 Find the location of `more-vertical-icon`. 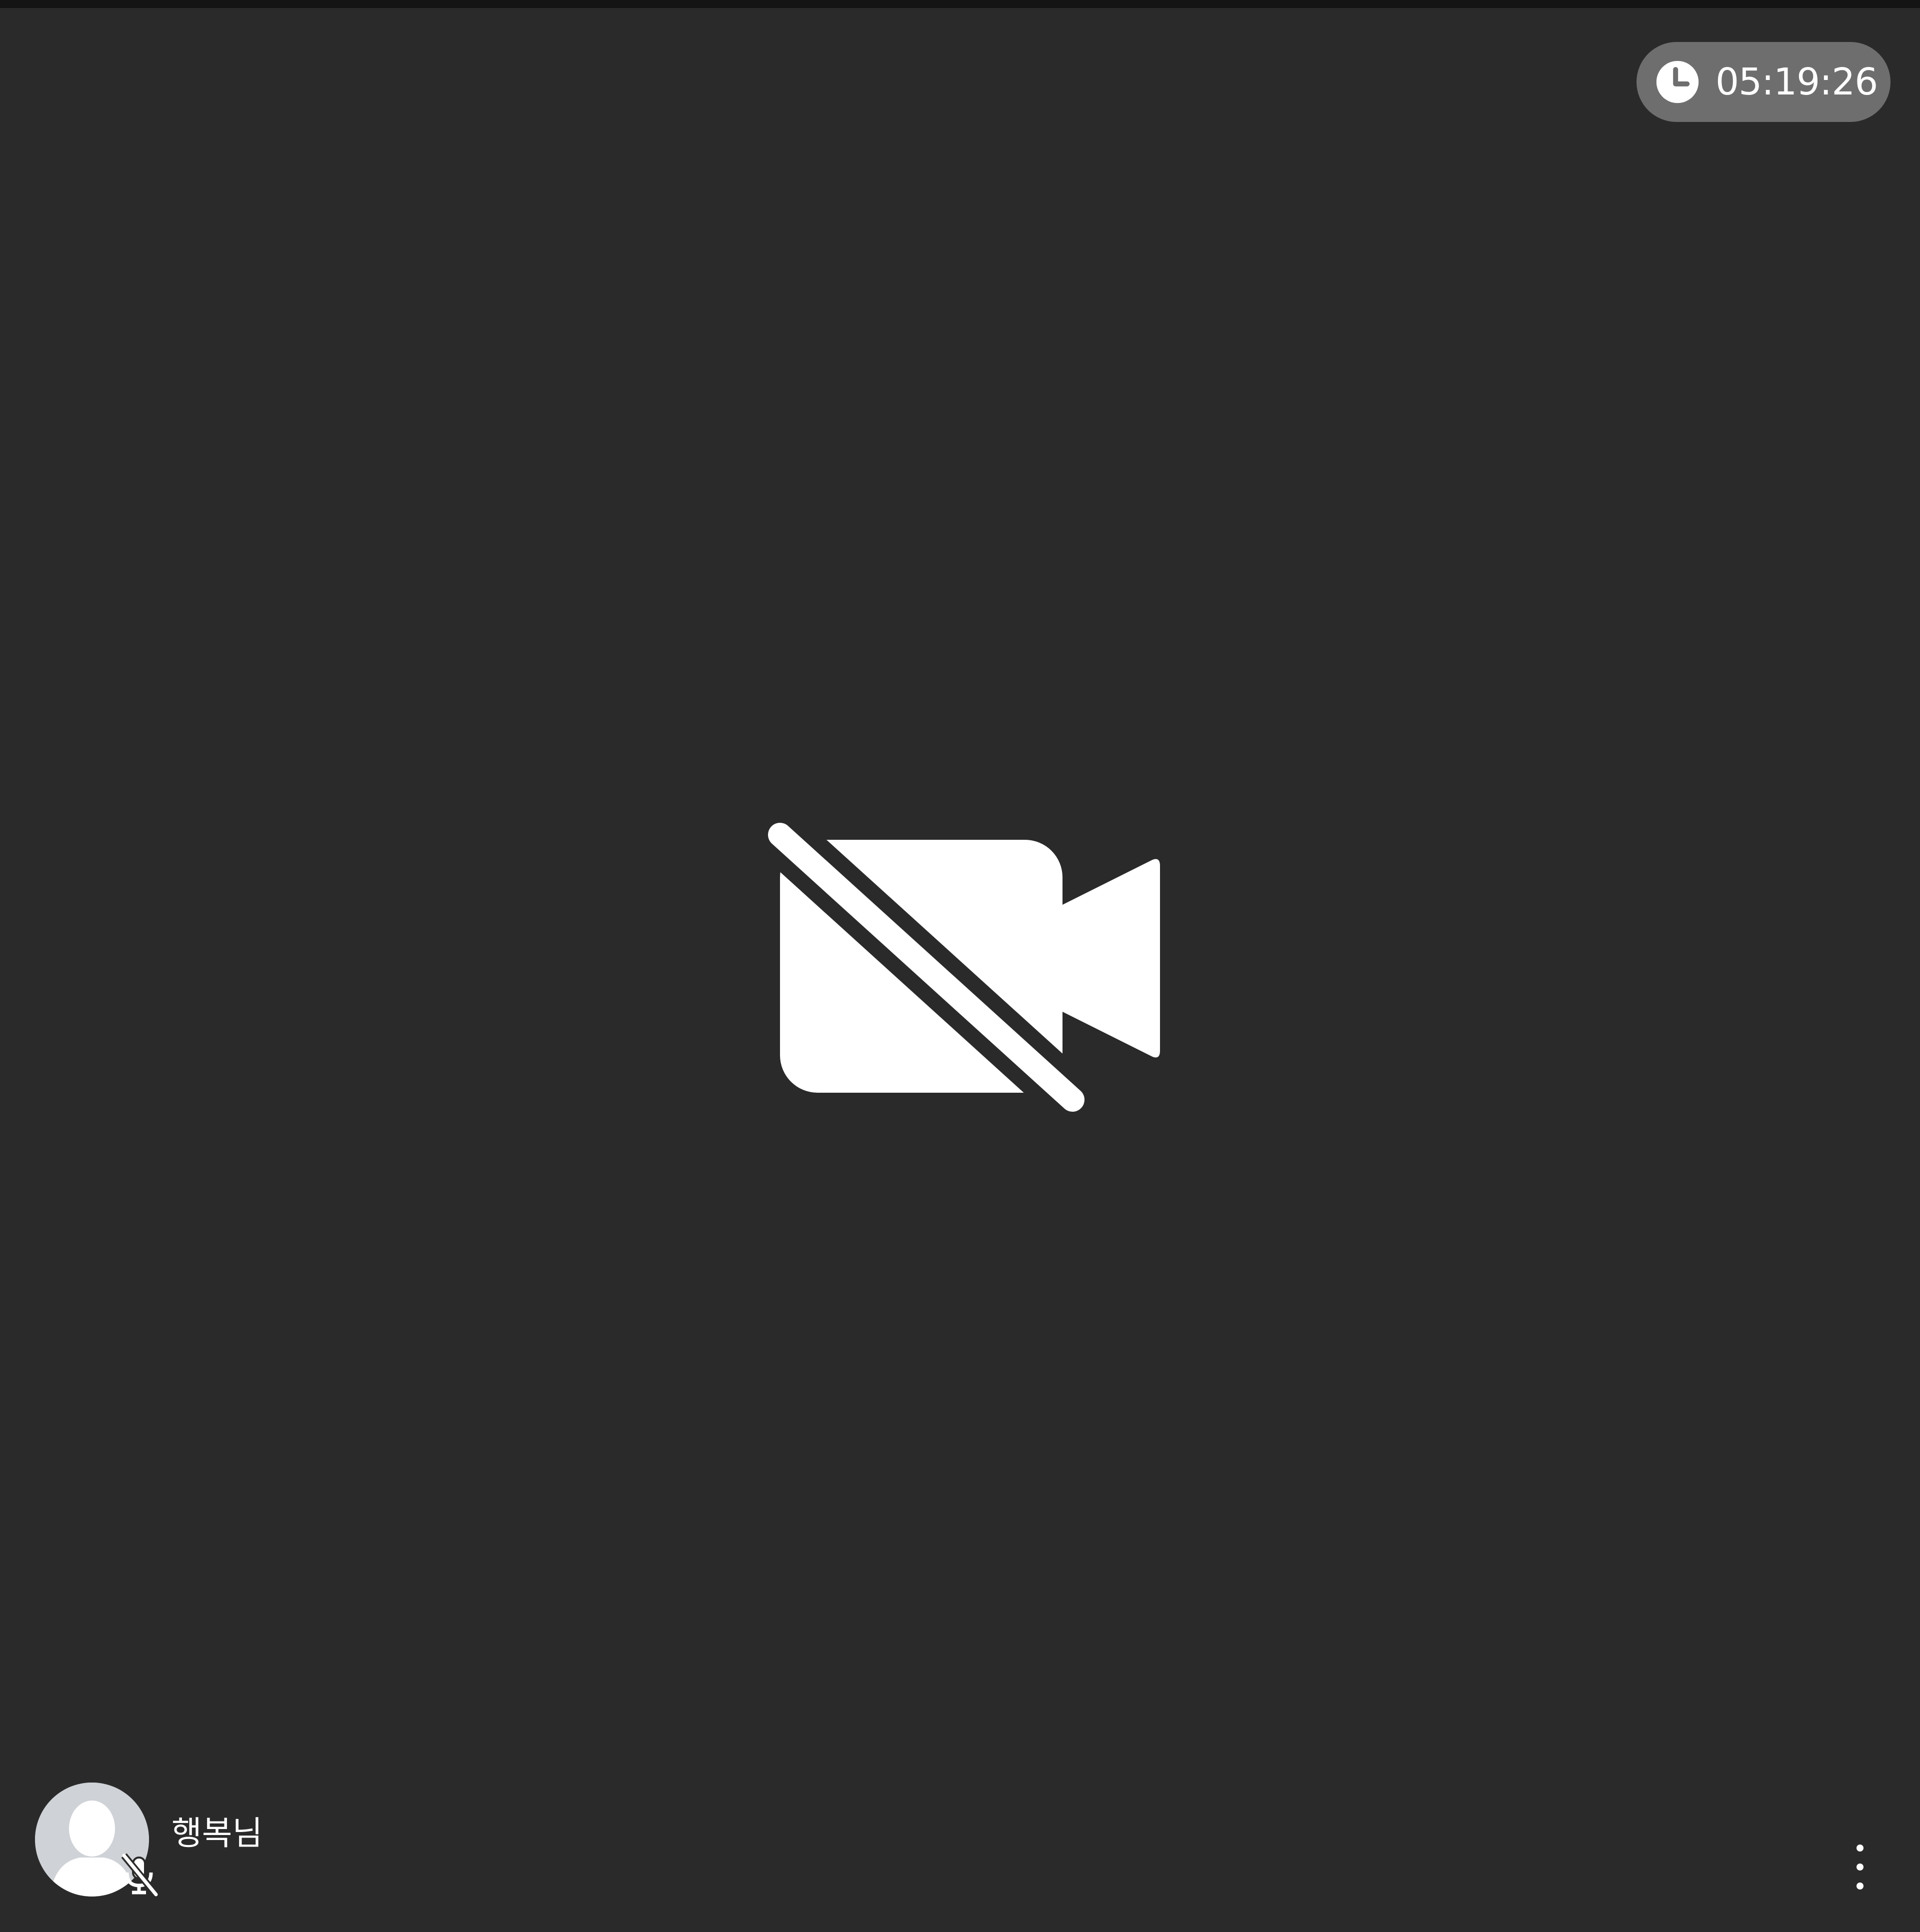

more-vertical-icon is located at coordinates (1860, 1848).